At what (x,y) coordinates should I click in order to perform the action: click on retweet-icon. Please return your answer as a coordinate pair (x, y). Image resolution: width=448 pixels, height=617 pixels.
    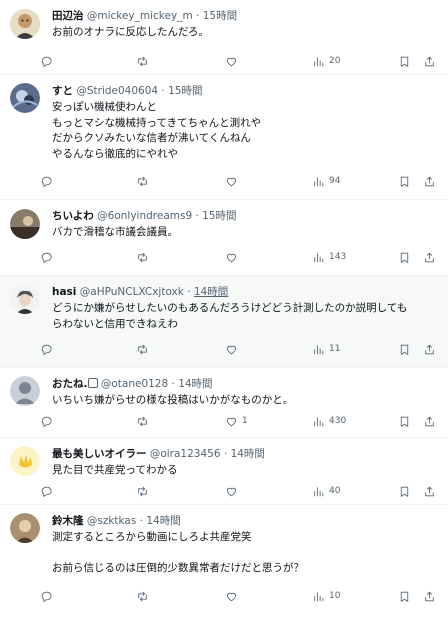
    Looking at the image, I should click on (142, 421).